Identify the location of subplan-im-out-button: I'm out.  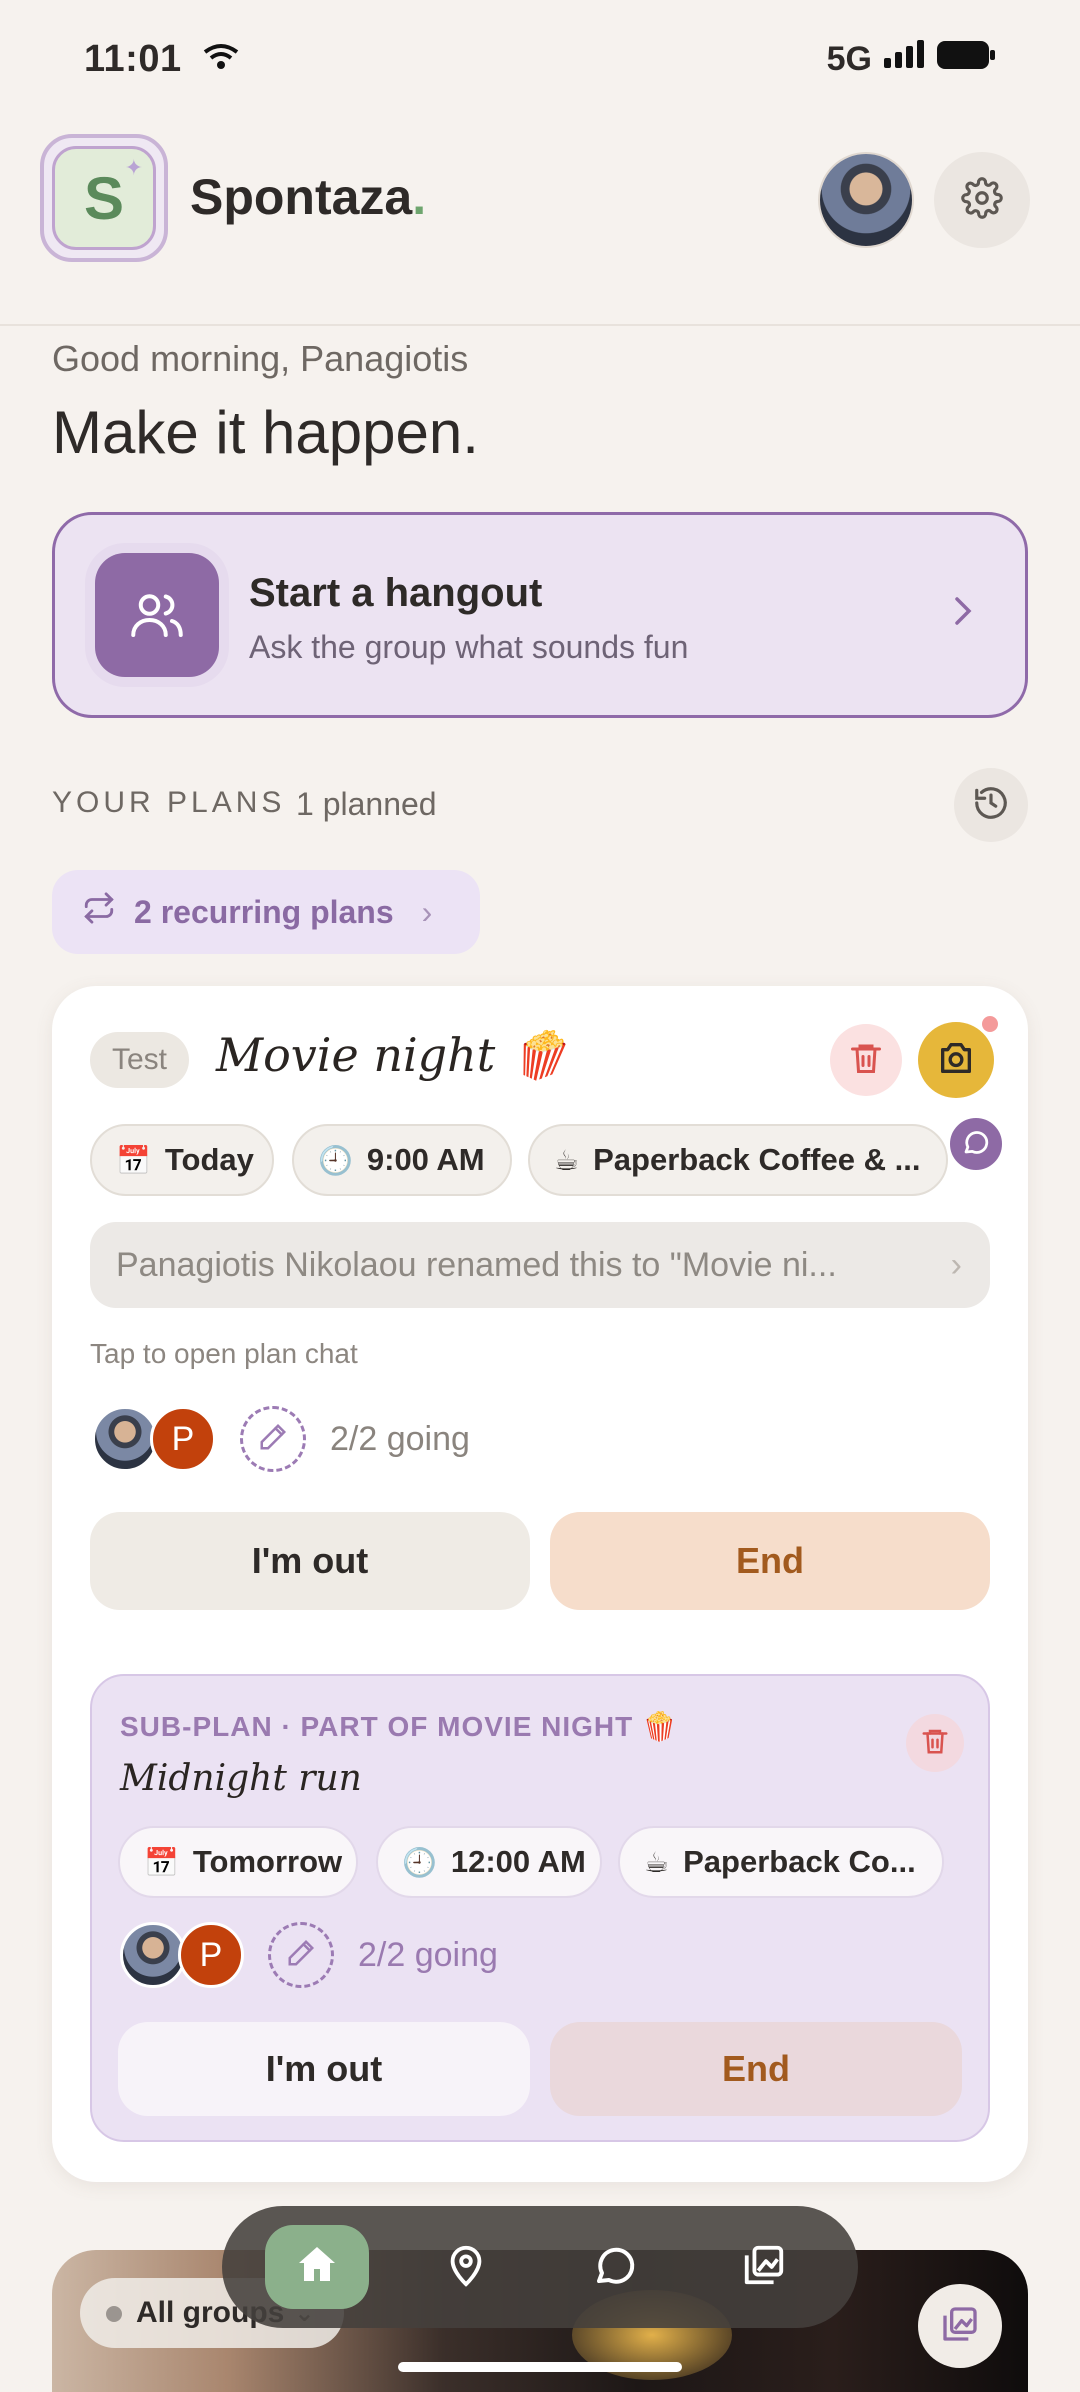
(324, 2069).